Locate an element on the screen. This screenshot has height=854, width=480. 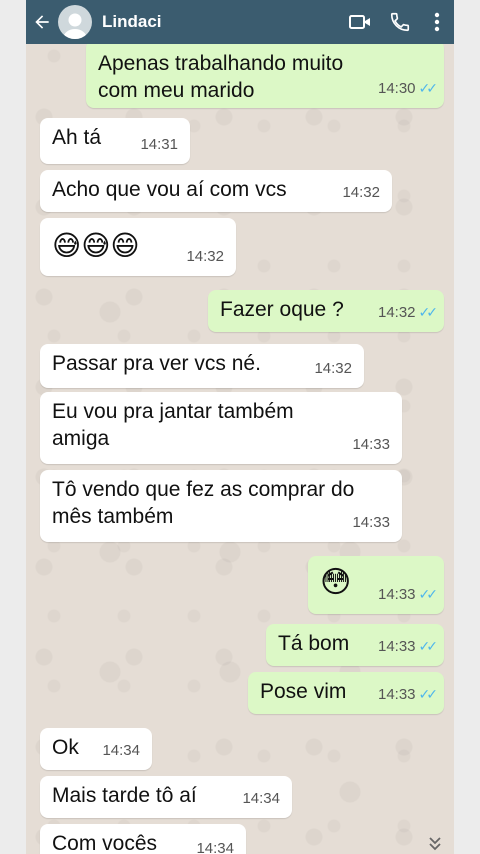
message-text: Passar pra ver vcs né. is located at coordinates (156, 363).